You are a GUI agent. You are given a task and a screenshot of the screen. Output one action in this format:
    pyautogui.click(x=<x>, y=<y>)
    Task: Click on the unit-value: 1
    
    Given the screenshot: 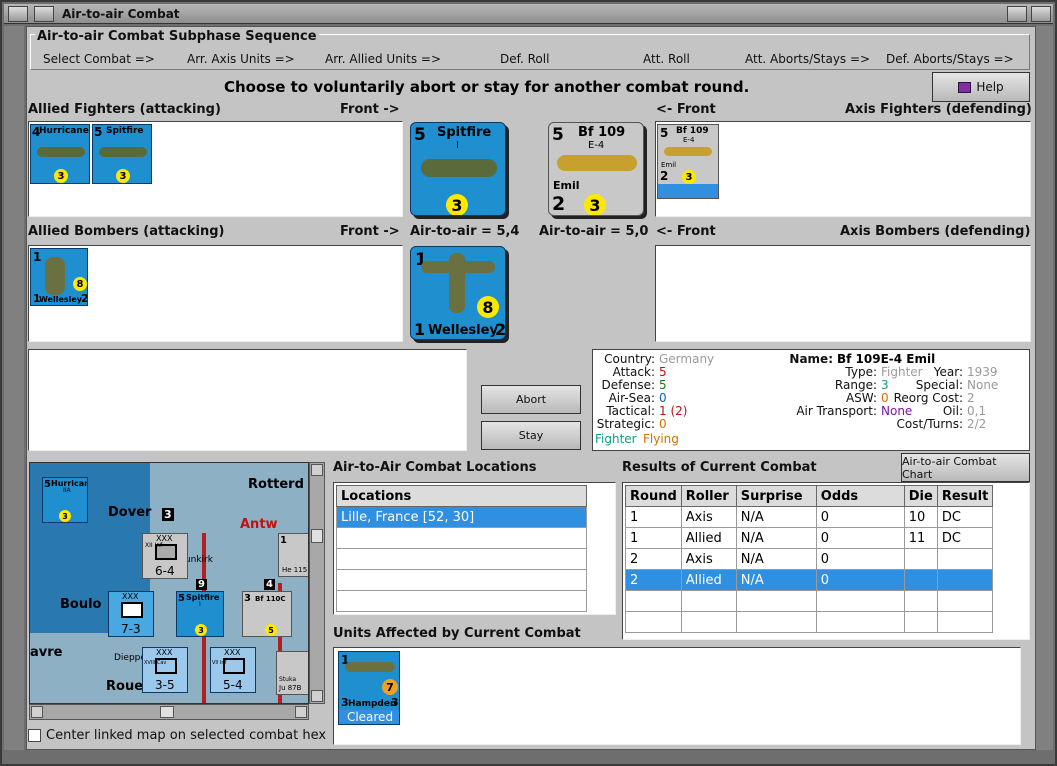 What is the action you would take?
    pyautogui.click(x=283, y=540)
    